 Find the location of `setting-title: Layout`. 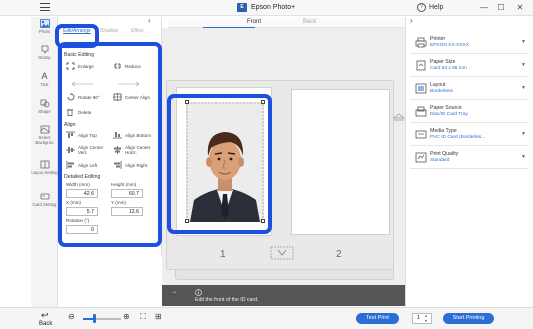

setting-title: Layout is located at coordinates (438, 85).